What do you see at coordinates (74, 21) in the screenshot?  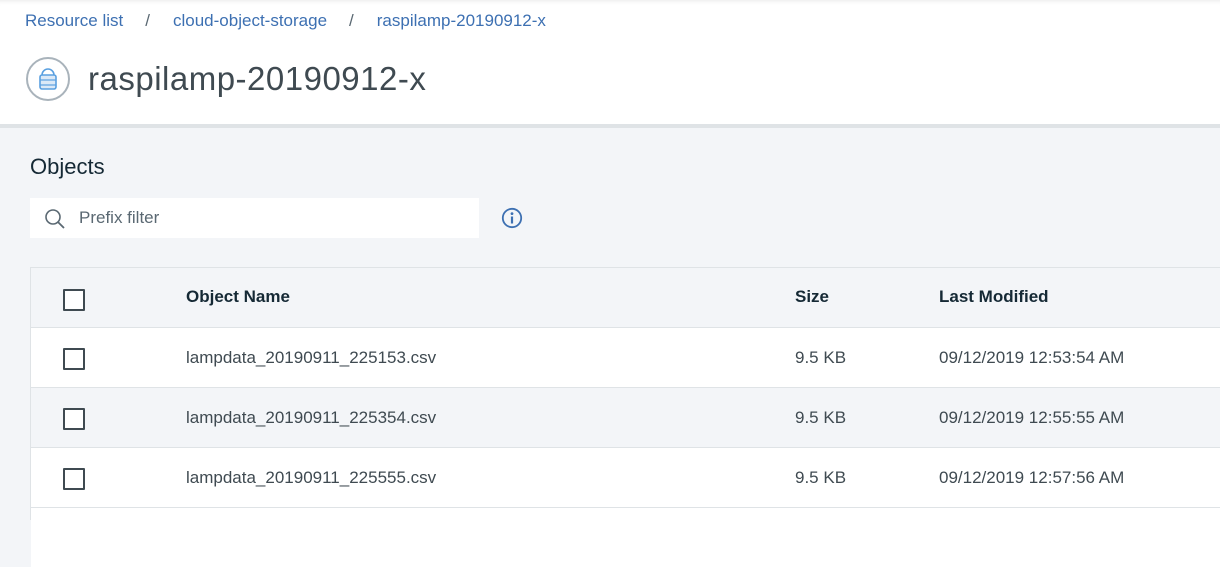 I see `breadcrumb-resource-list: Resource list` at bounding box center [74, 21].